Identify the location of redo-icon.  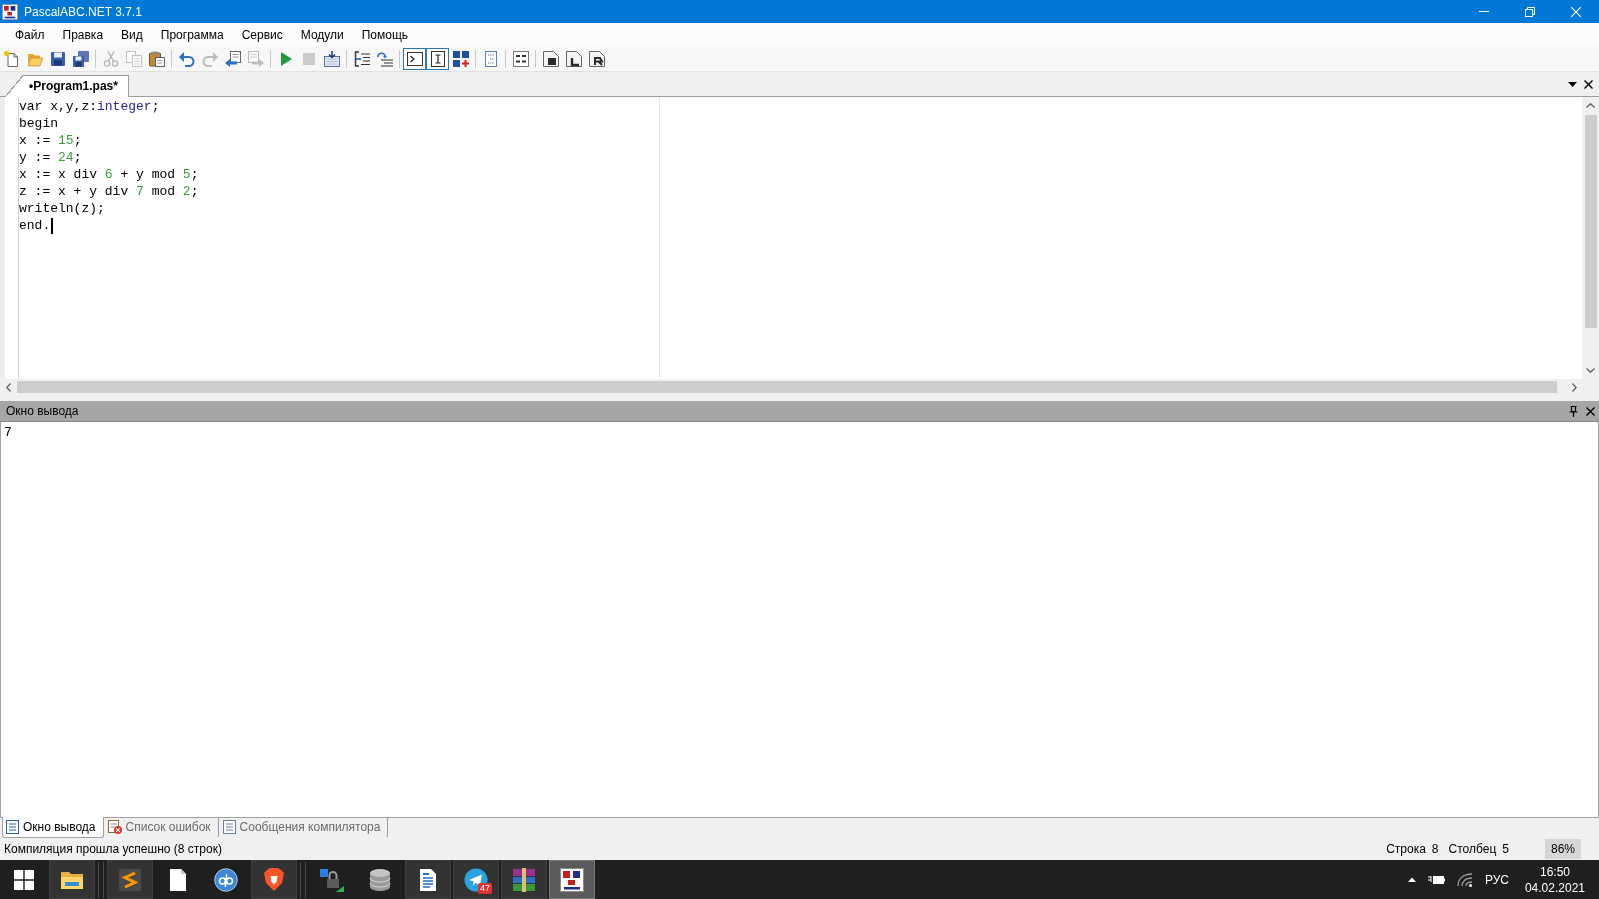
(209, 59).